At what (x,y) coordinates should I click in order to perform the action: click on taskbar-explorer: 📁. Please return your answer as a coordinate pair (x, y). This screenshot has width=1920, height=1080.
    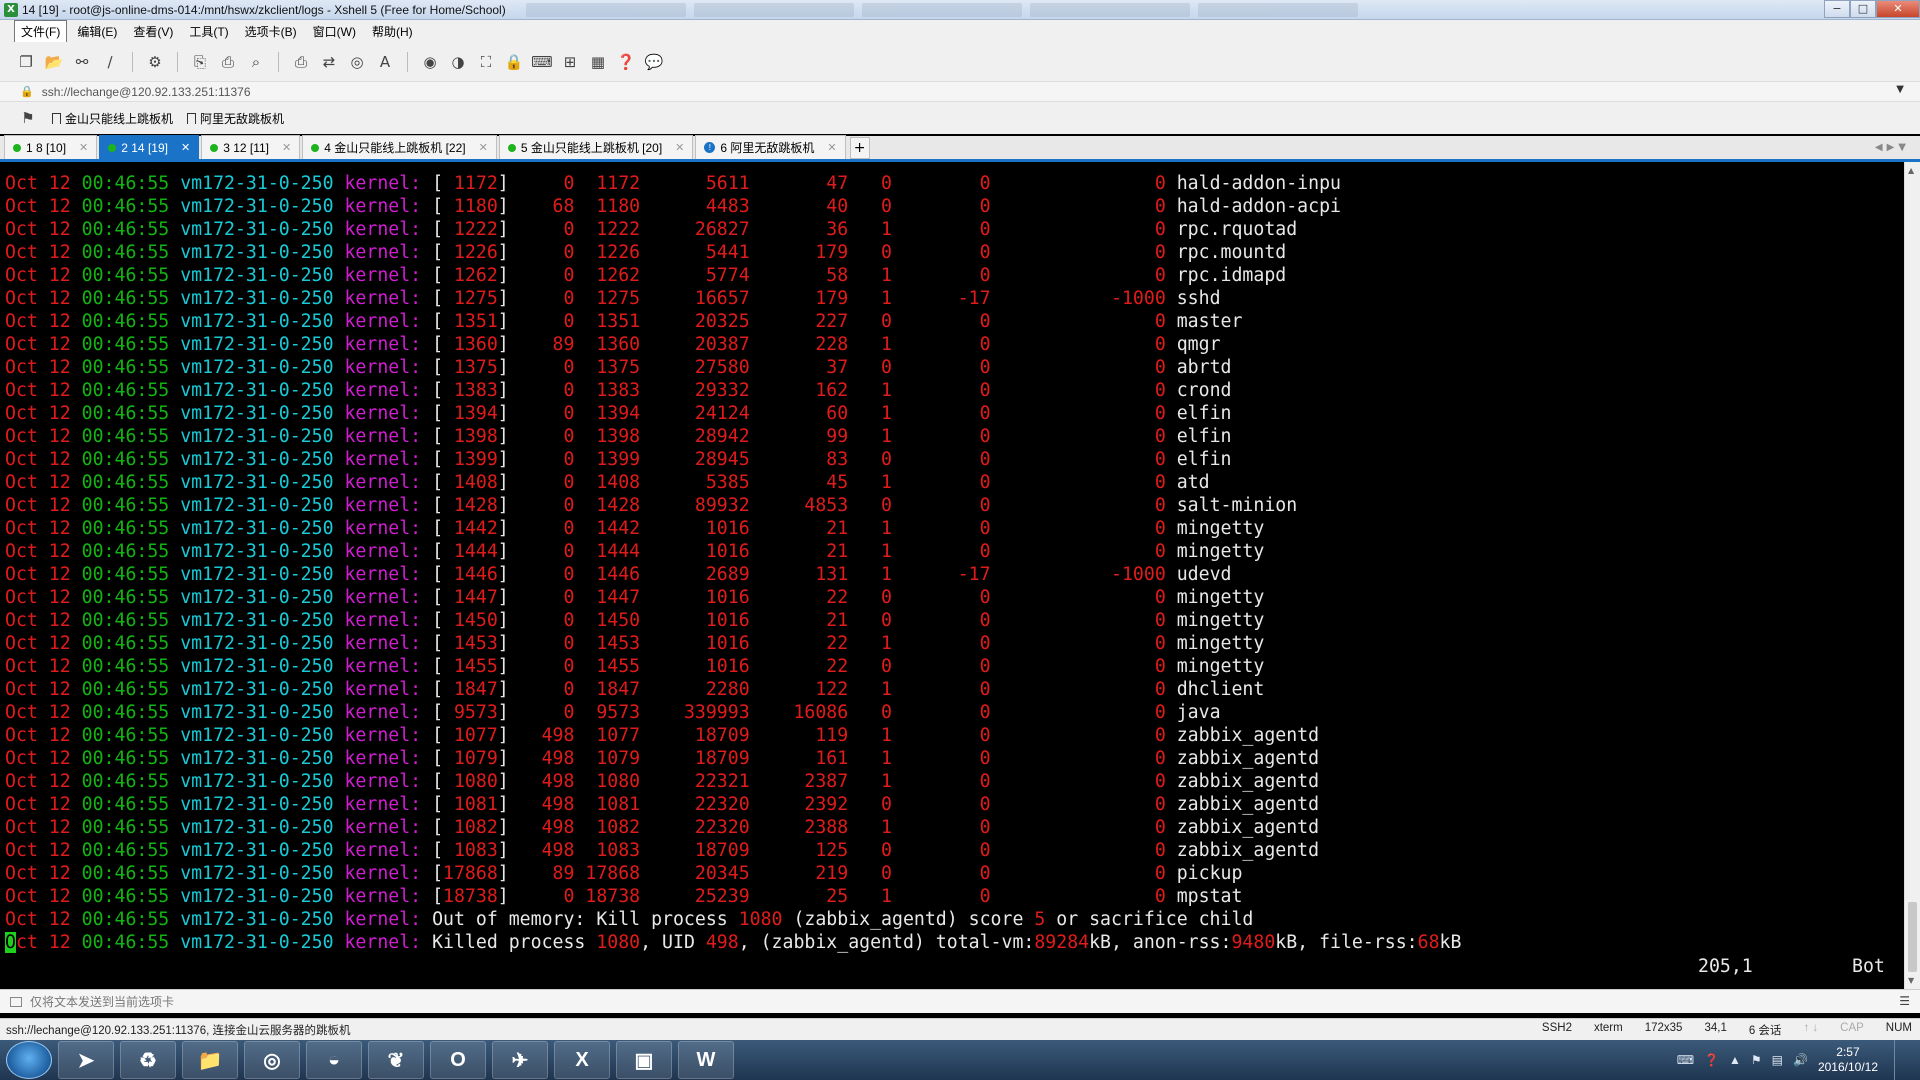
    Looking at the image, I should click on (210, 1060).